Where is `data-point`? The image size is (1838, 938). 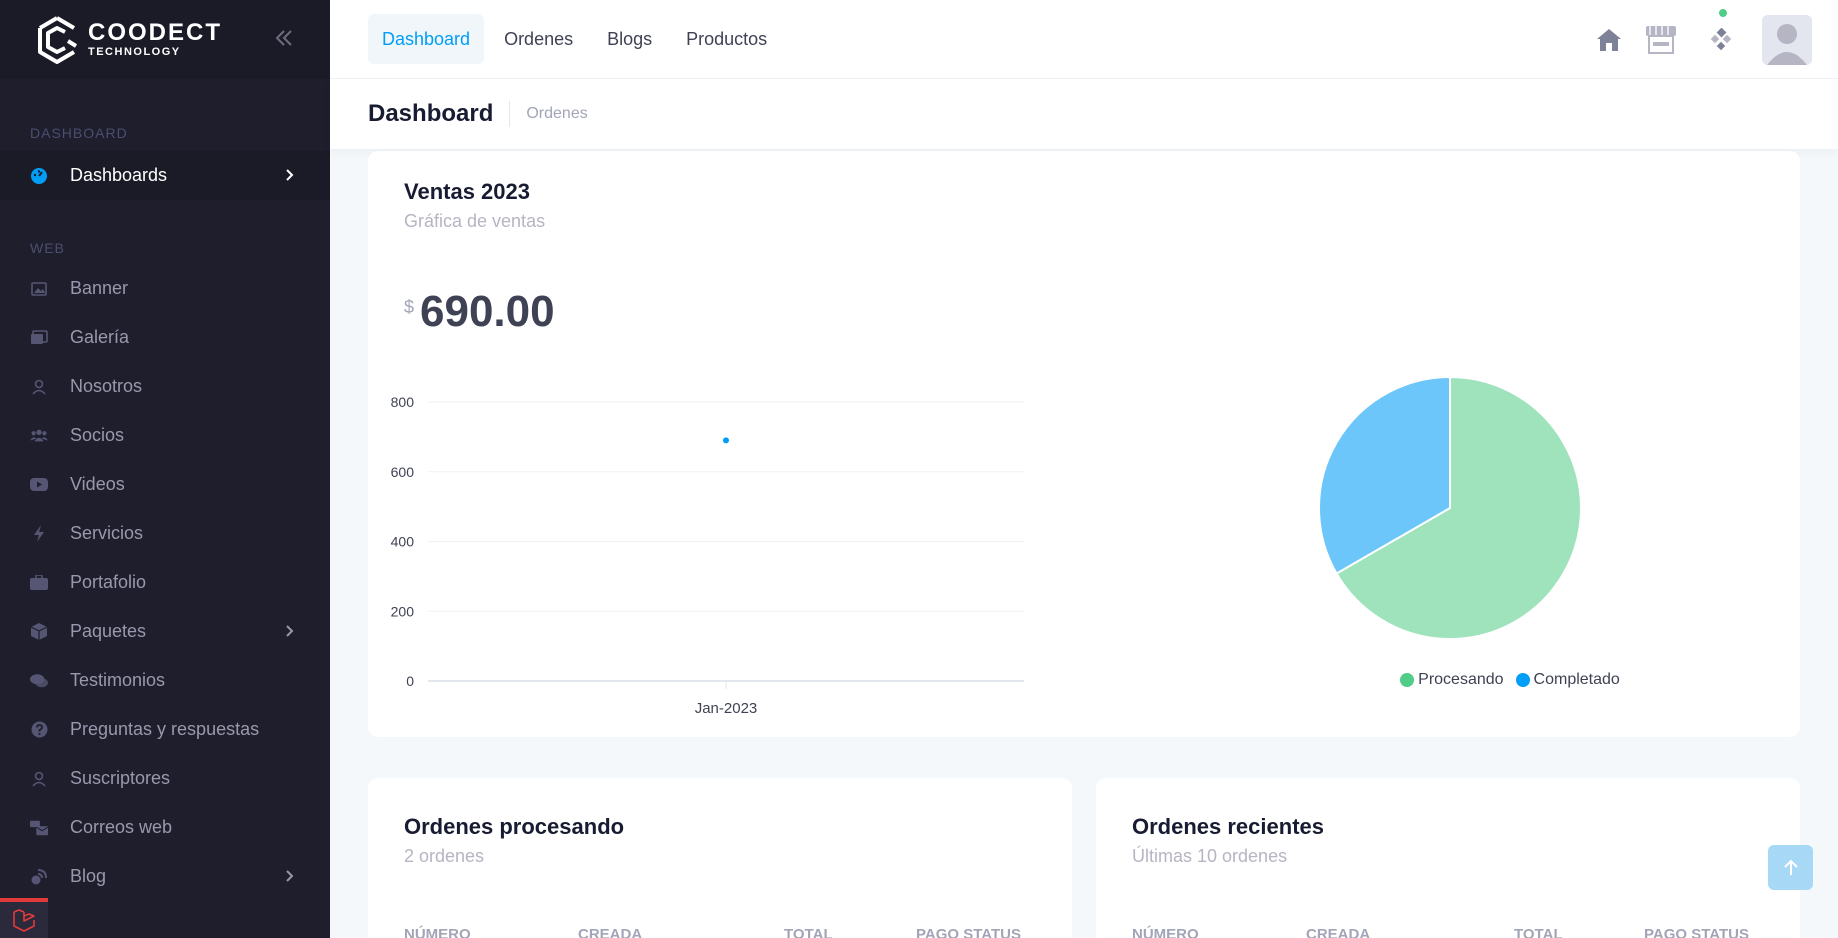 data-point is located at coordinates (726, 440).